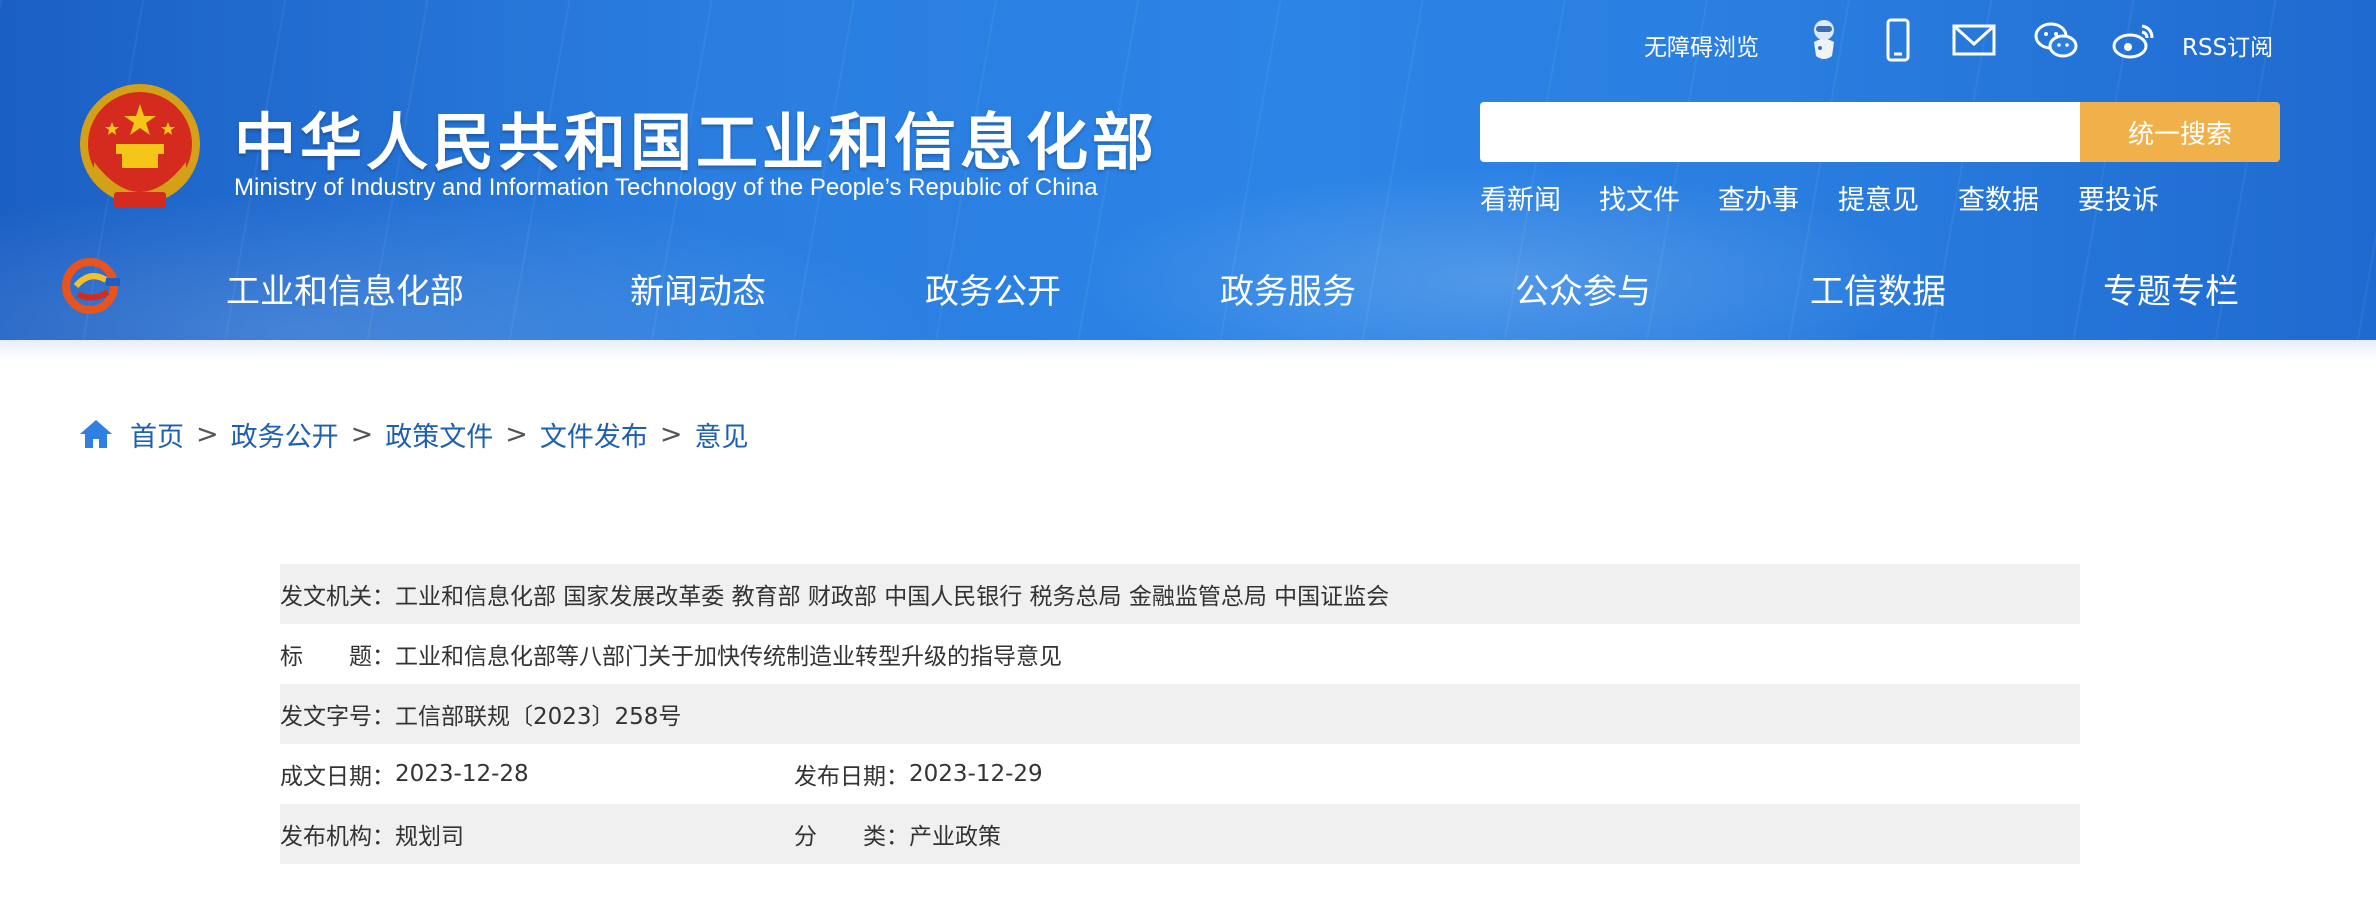  What do you see at coordinates (1180, 774) in the screenshot?
I see `meta-row-dates: 成文日期： 2023-12-28 发布日期： 2023-12-29` at bounding box center [1180, 774].